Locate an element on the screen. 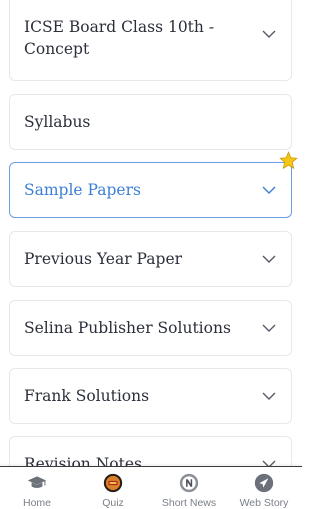 Image resolution: width=320 pixels, height=509 pixels. nav-item-home: Home is located at coordinates (37, 488).